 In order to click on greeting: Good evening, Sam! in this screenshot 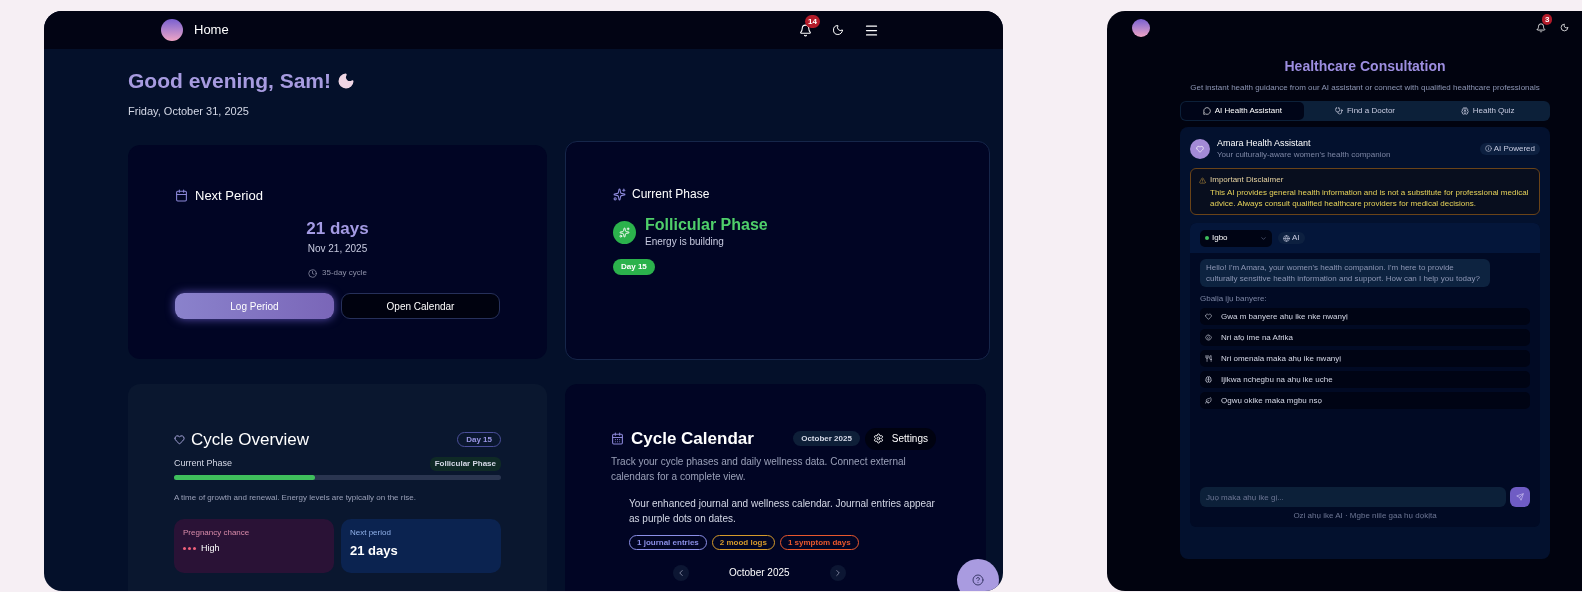, I will do `click(230, 81)`.